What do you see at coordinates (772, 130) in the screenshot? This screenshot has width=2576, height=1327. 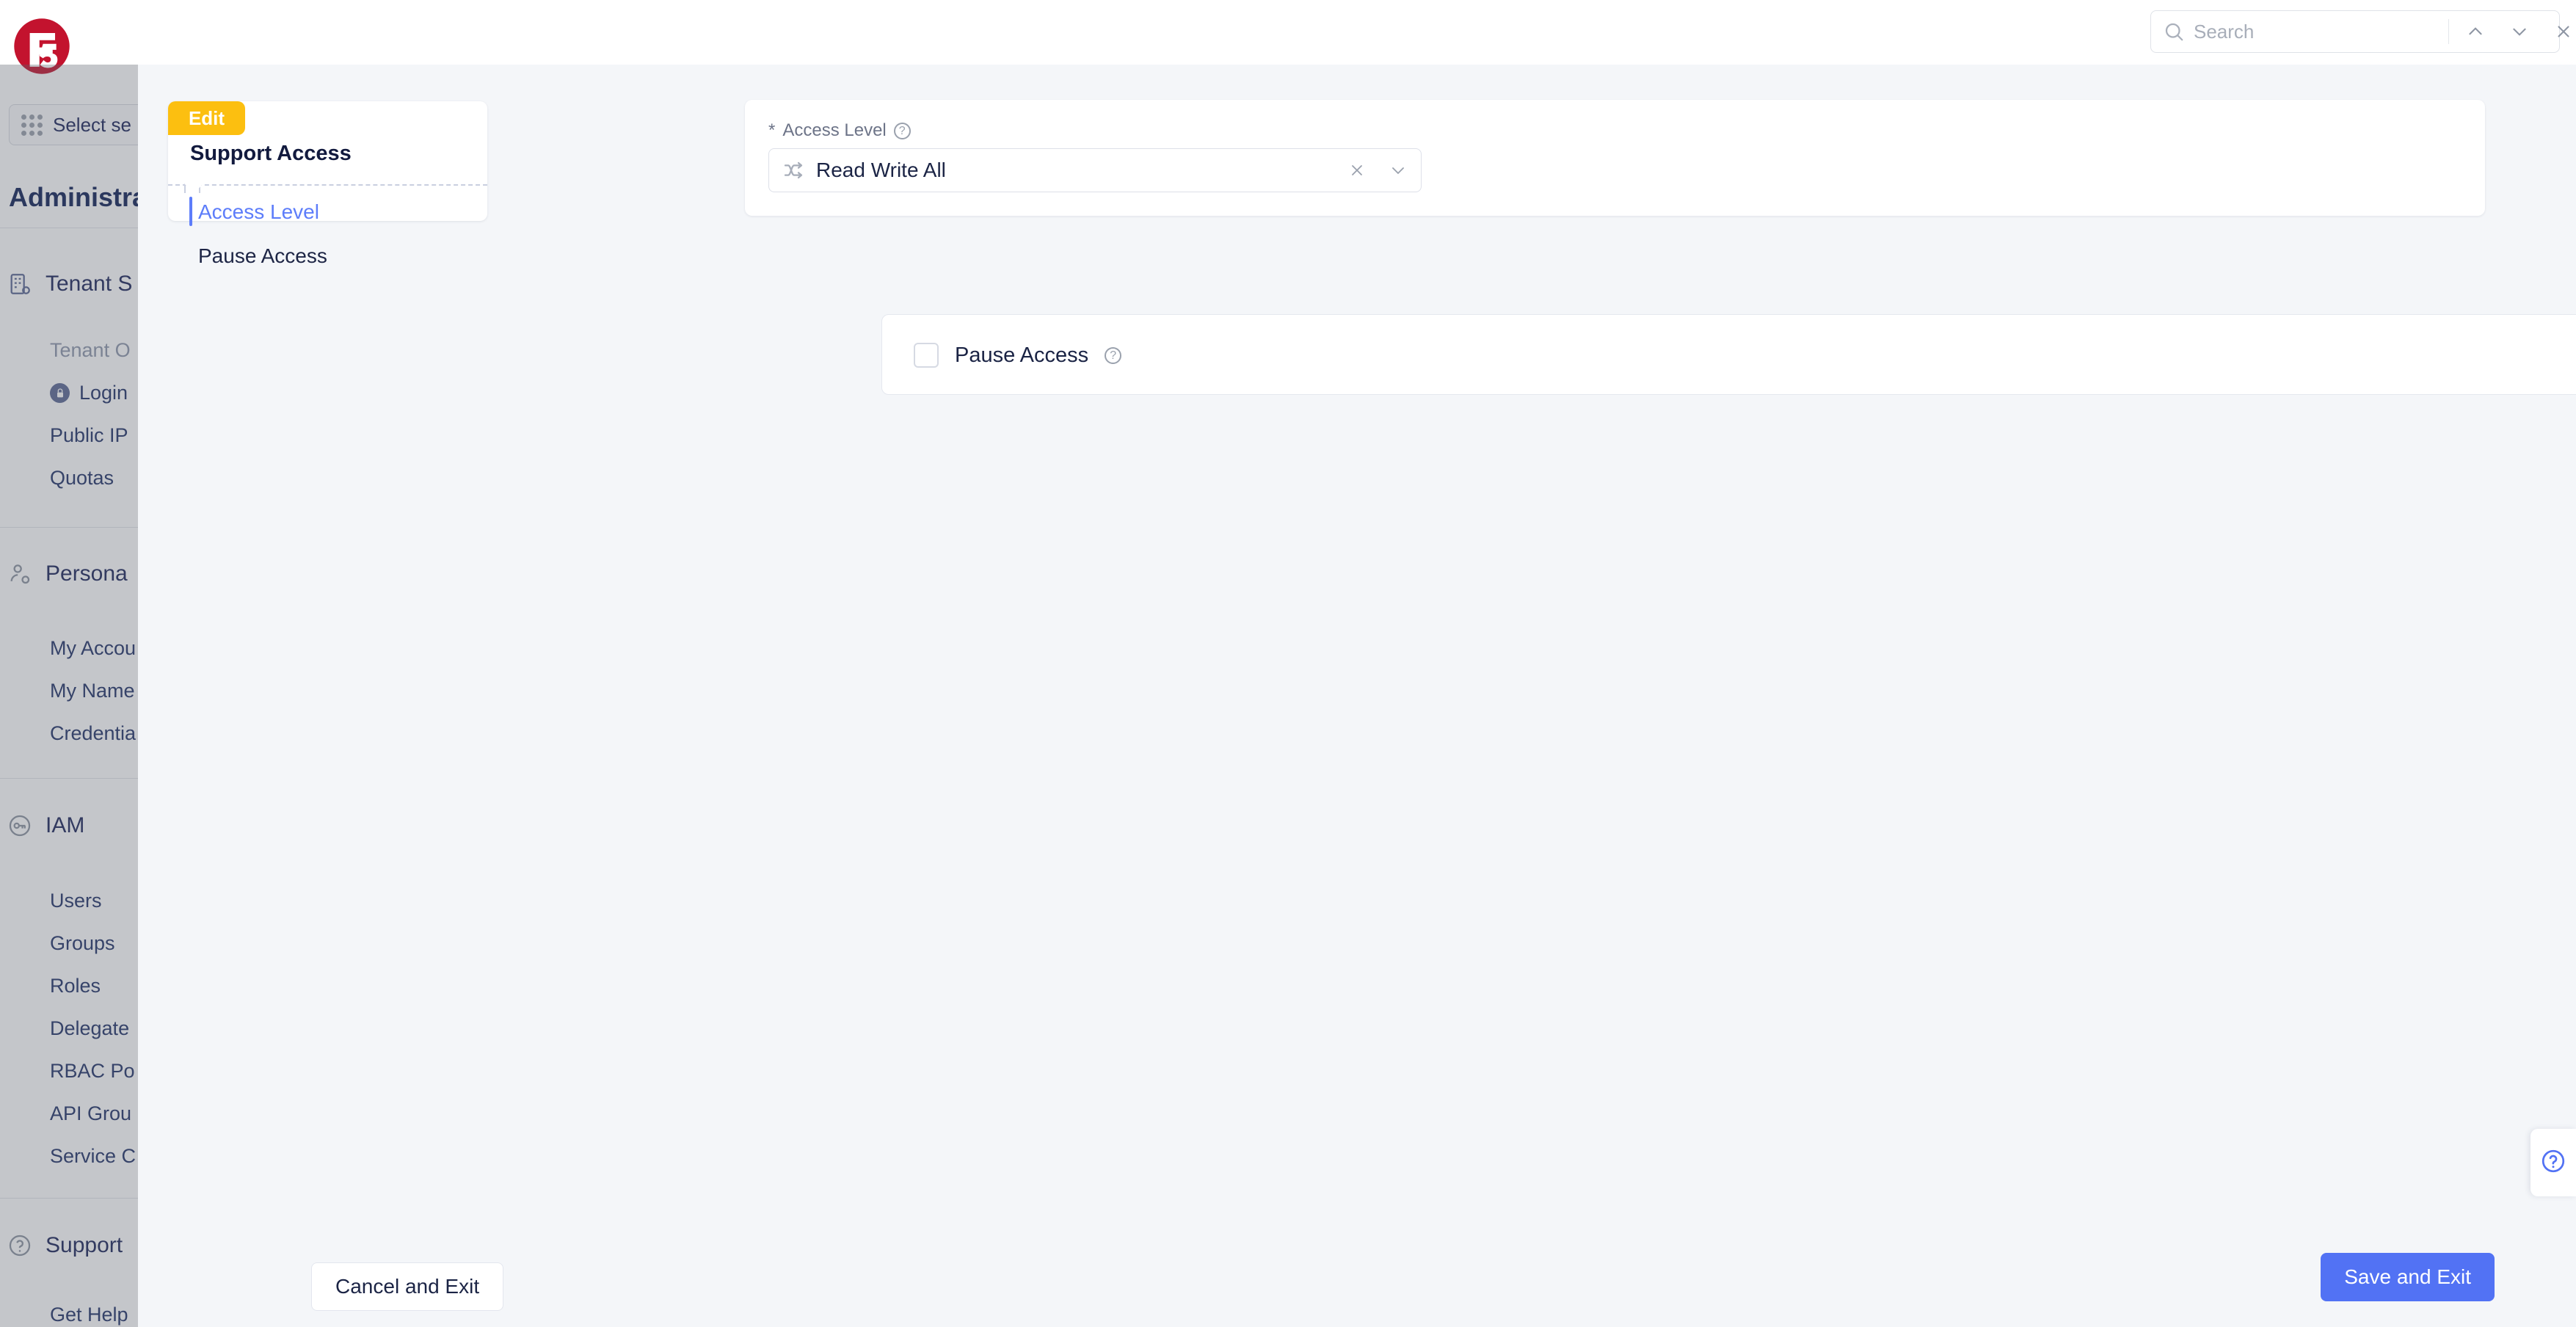 I see `required-marker: *` at bounding box center [772, 130].